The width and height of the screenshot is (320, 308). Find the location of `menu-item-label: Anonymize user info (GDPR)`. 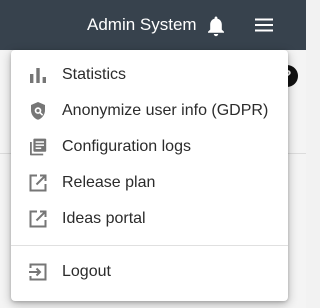

menu-item-label: Anonymize user info (GDPR) is located at coordinates (165, 110).